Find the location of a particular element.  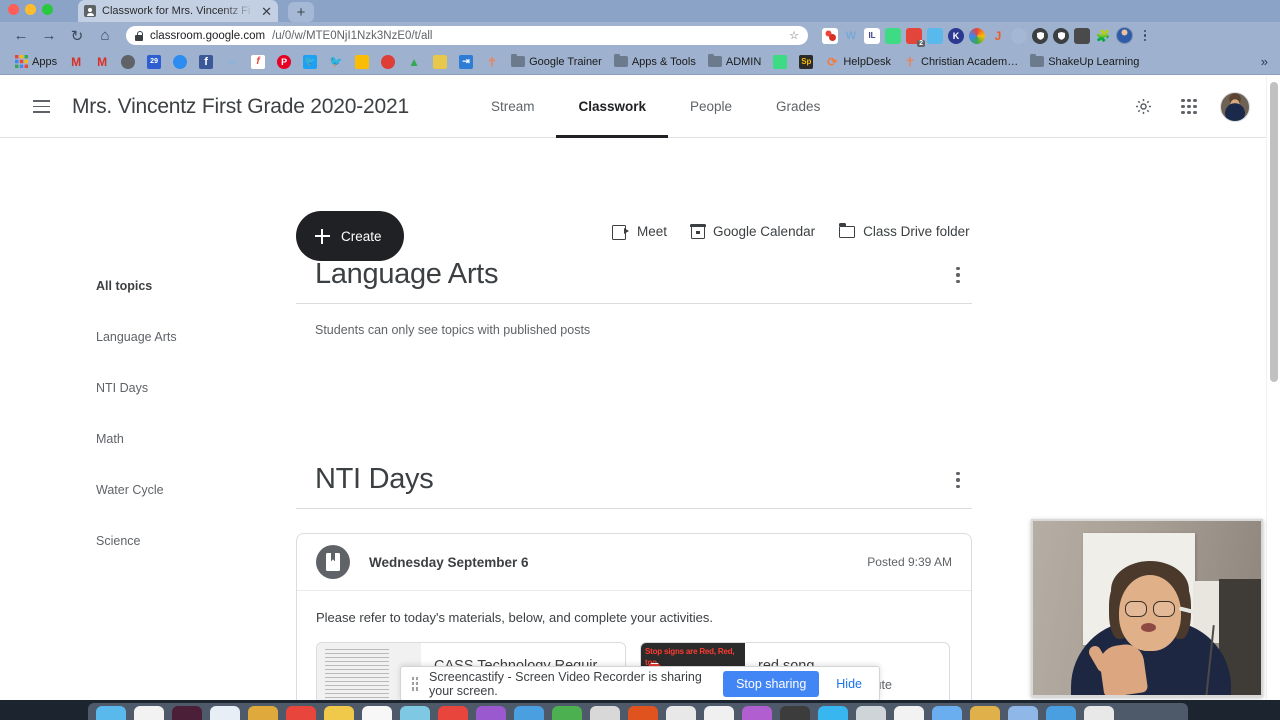

bookmark-folder-google-trainer: Google Trainer is located at coordinates (556, 62).